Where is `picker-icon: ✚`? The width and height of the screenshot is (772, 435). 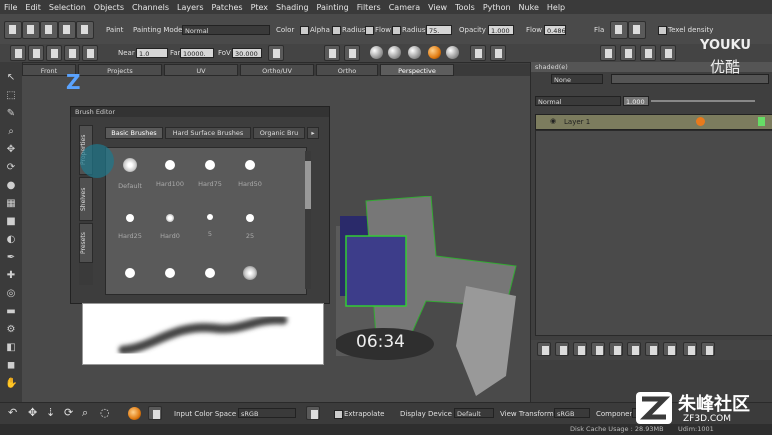 picker-icon: ✚ is located at coordinates (11, 276).